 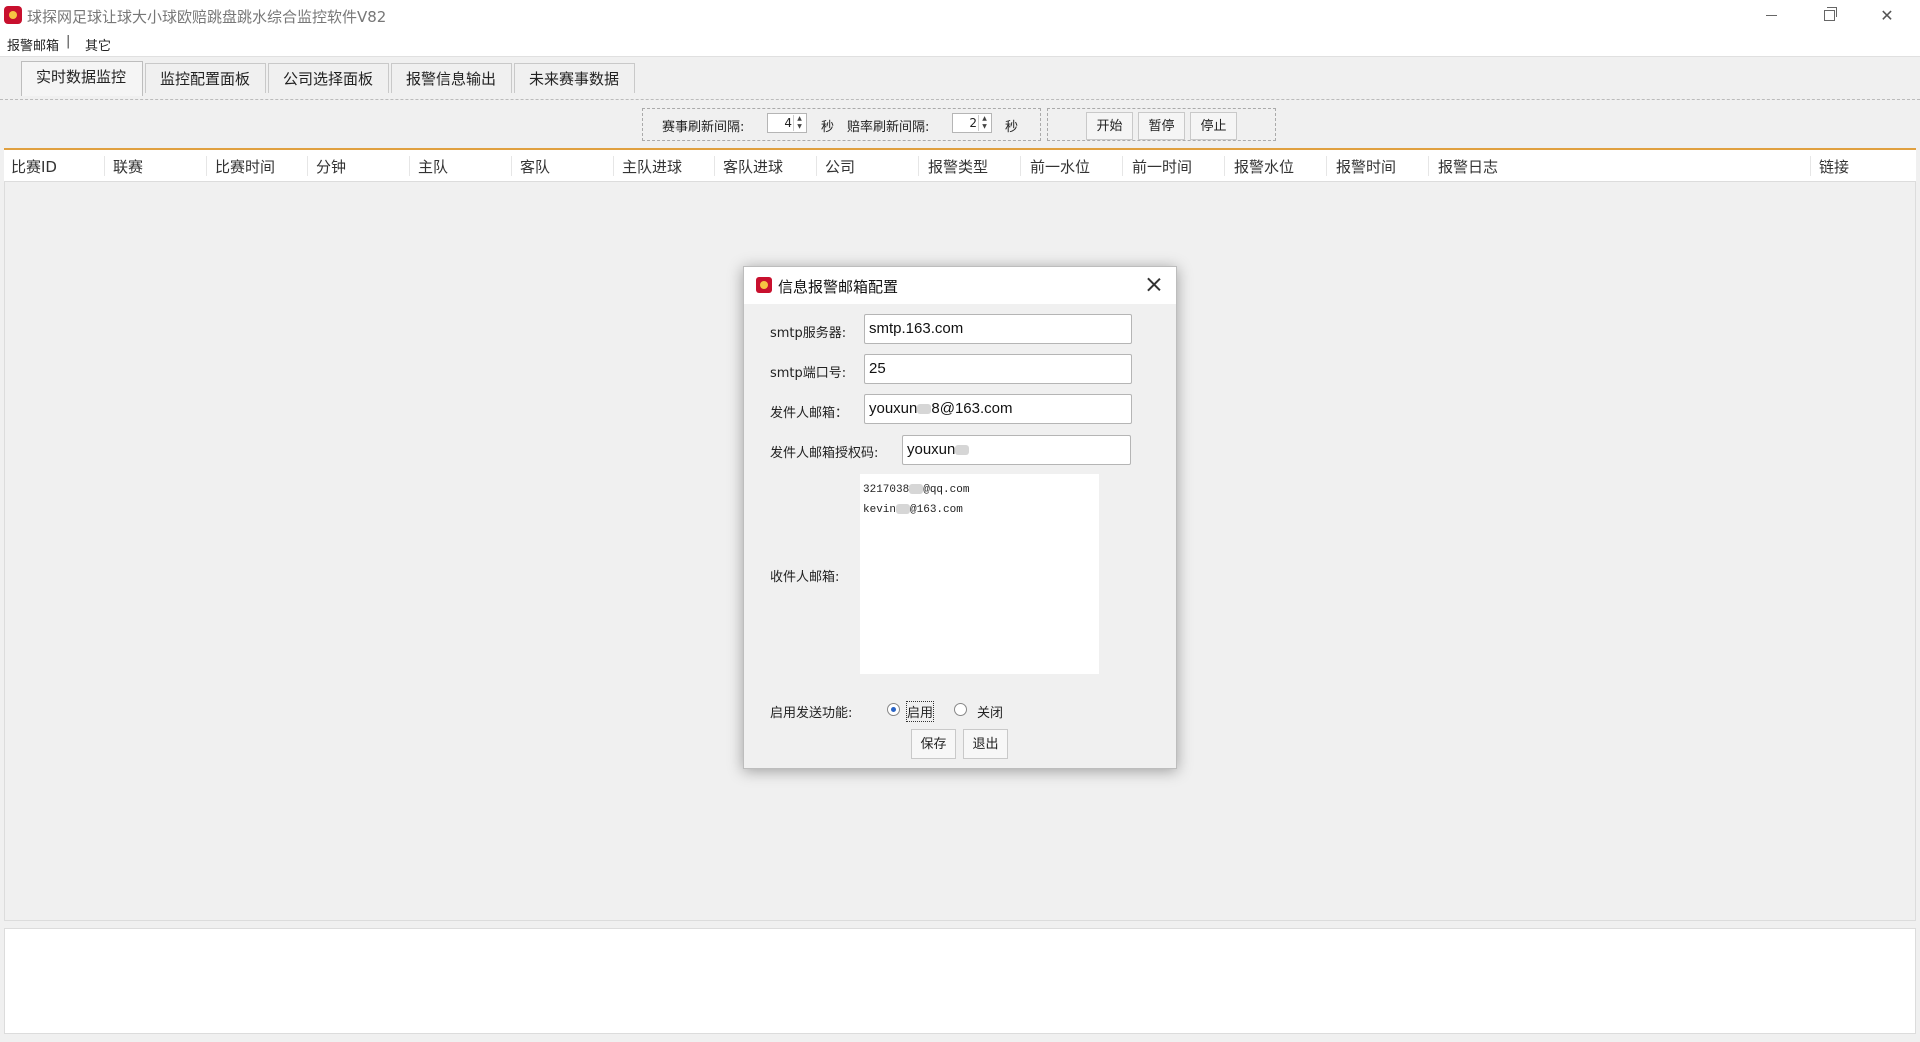 What do you see at coordinates (433, 166) in the screenshot?
I see `col-home-team: 主队` at bounding box center [433, 166].